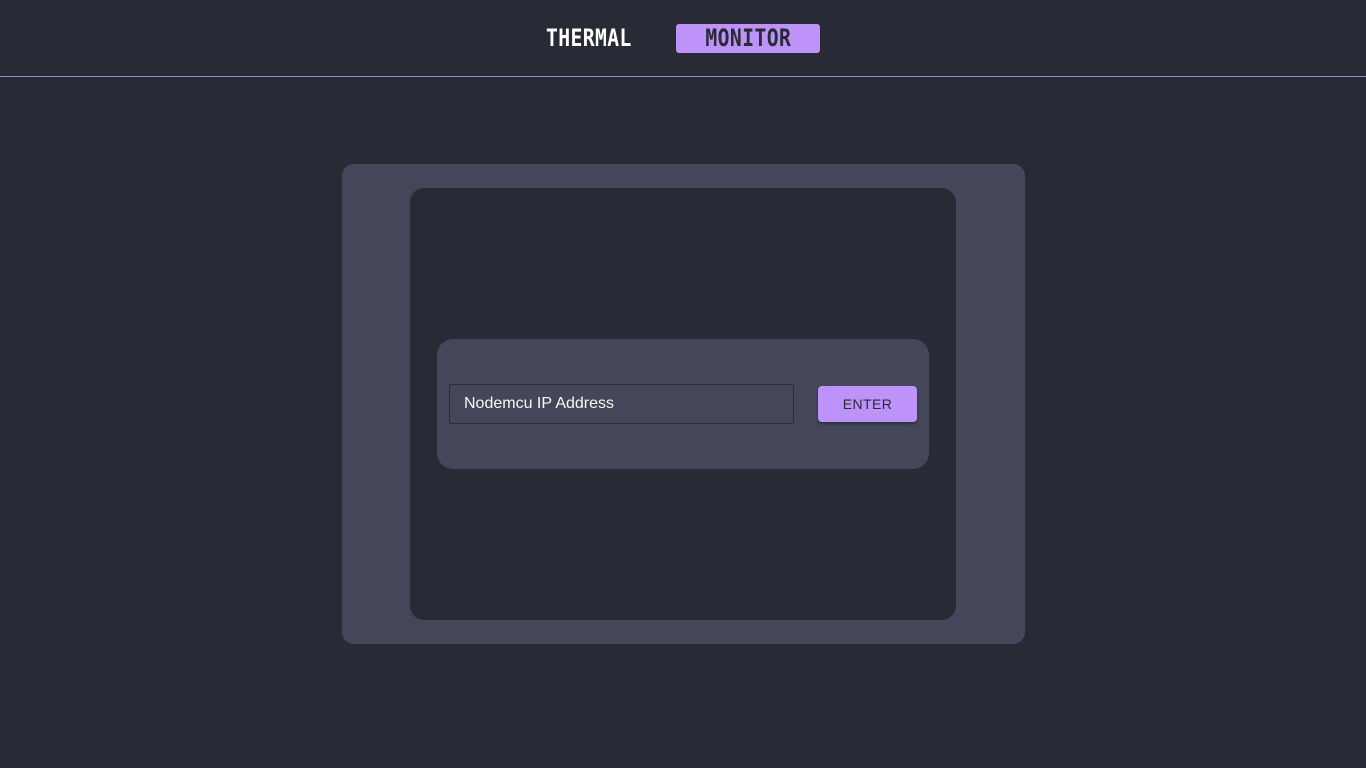 Image resolution: width=1366 pixels, height=768 pixels. Describe the element at coordinates (621, 404) in the screenshot. I see `ip-address-input` at that location.